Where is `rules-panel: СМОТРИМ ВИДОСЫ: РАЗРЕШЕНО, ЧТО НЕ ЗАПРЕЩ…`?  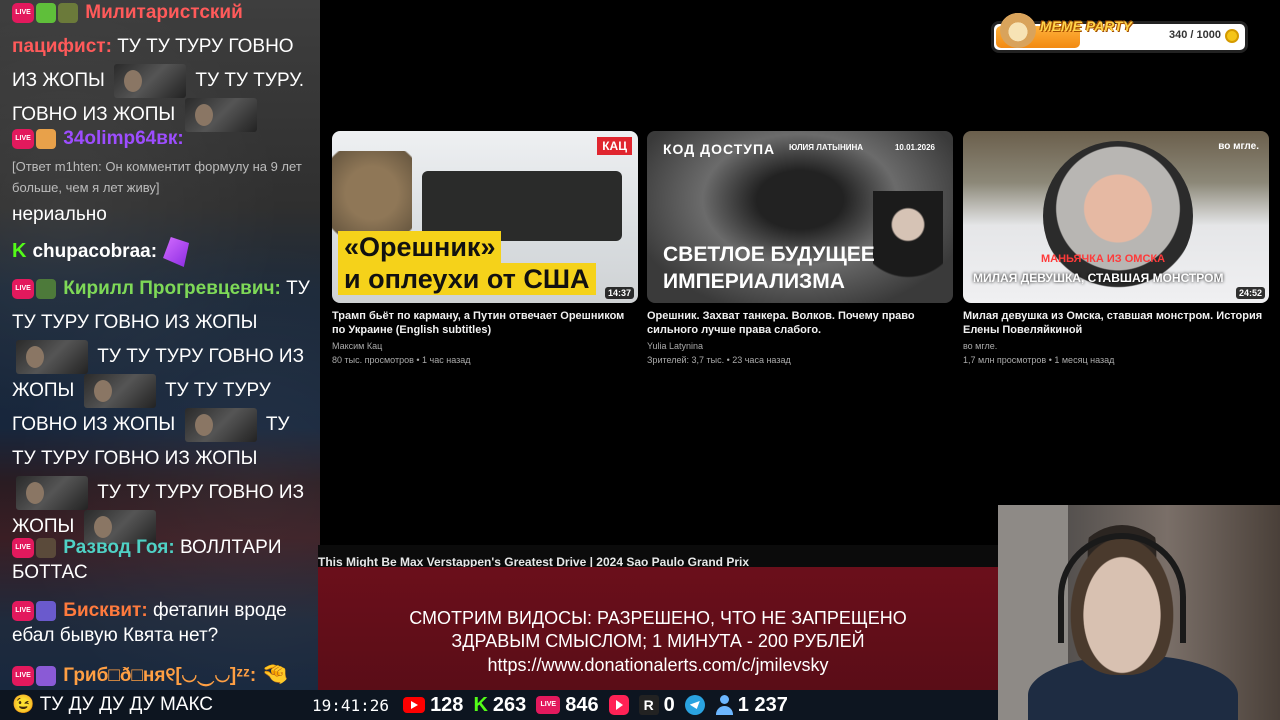 rules-panel: СМОТРИМ ВИДОСЫ: РАЗРЕШЕНО, ЧТО НЕ ЗАПРЕЩ… is located at coordinates (658, 628).